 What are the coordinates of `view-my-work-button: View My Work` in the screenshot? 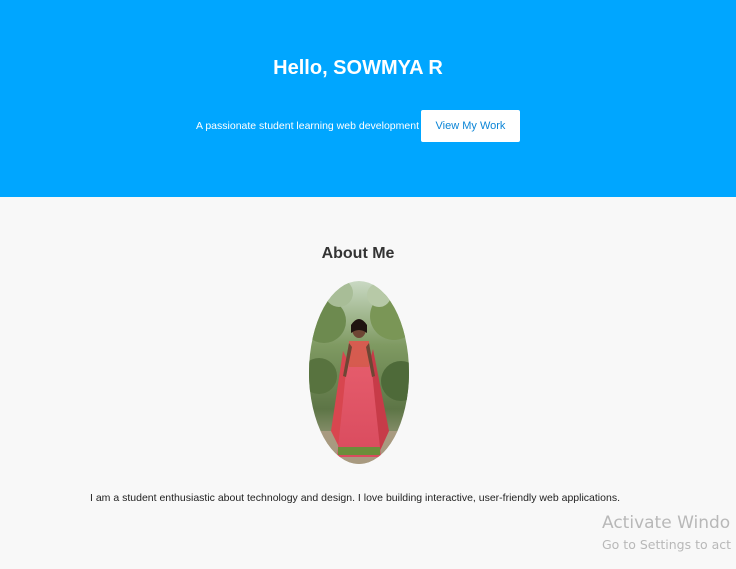 It's located at (470, 126).